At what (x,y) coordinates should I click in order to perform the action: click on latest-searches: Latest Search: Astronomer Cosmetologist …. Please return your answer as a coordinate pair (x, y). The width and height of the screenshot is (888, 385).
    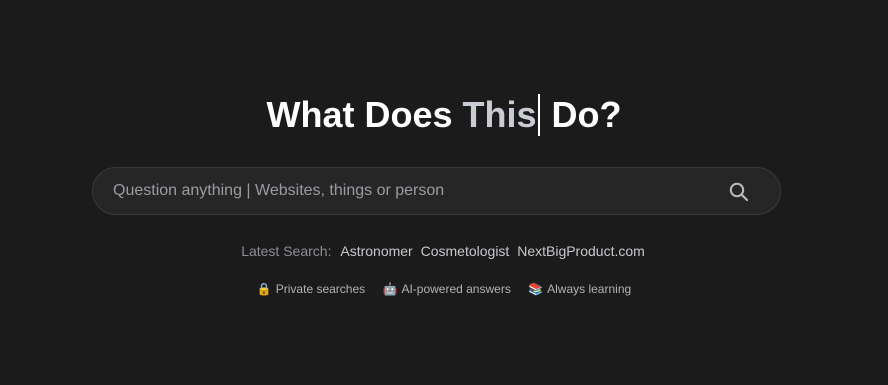
    Looking at the image, I should click on (444, 251).